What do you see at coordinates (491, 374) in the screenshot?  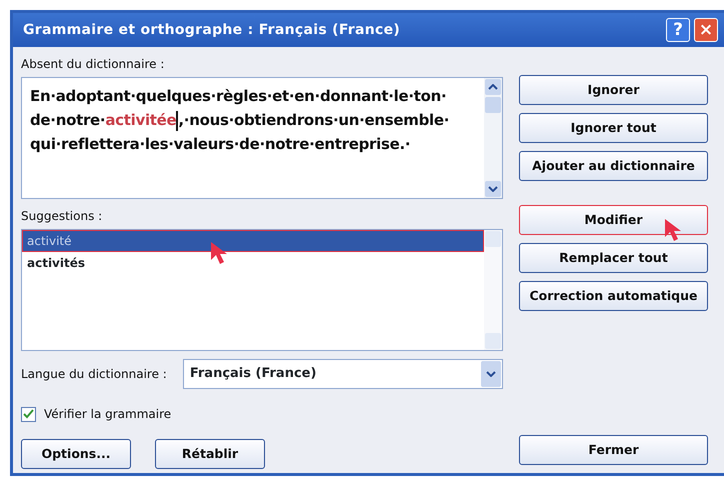 I see `caret-icon` at bounding box center [491, 374].